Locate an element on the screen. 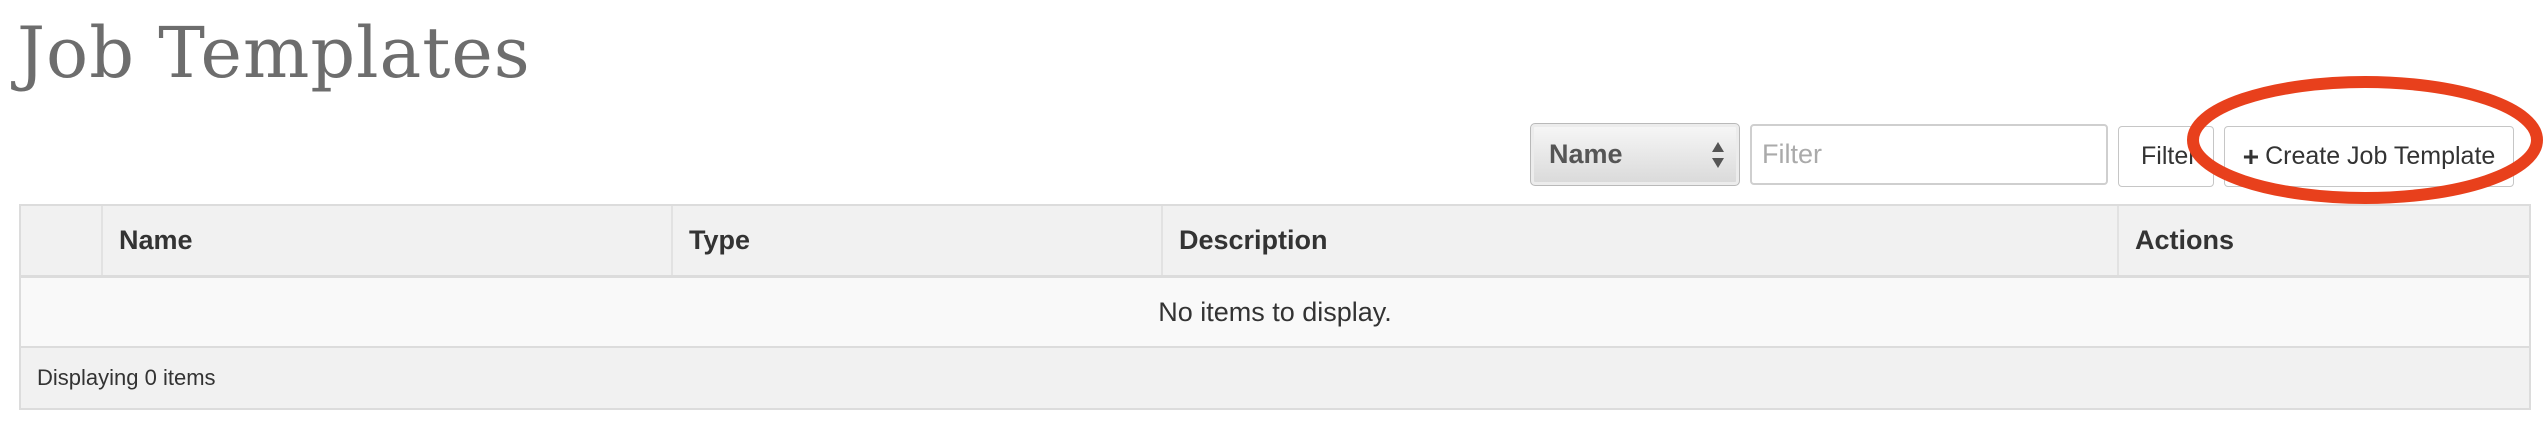 The height and width of the screenshot is (432, 2548). plus-icon: + is located at coordinates (2251, 156).